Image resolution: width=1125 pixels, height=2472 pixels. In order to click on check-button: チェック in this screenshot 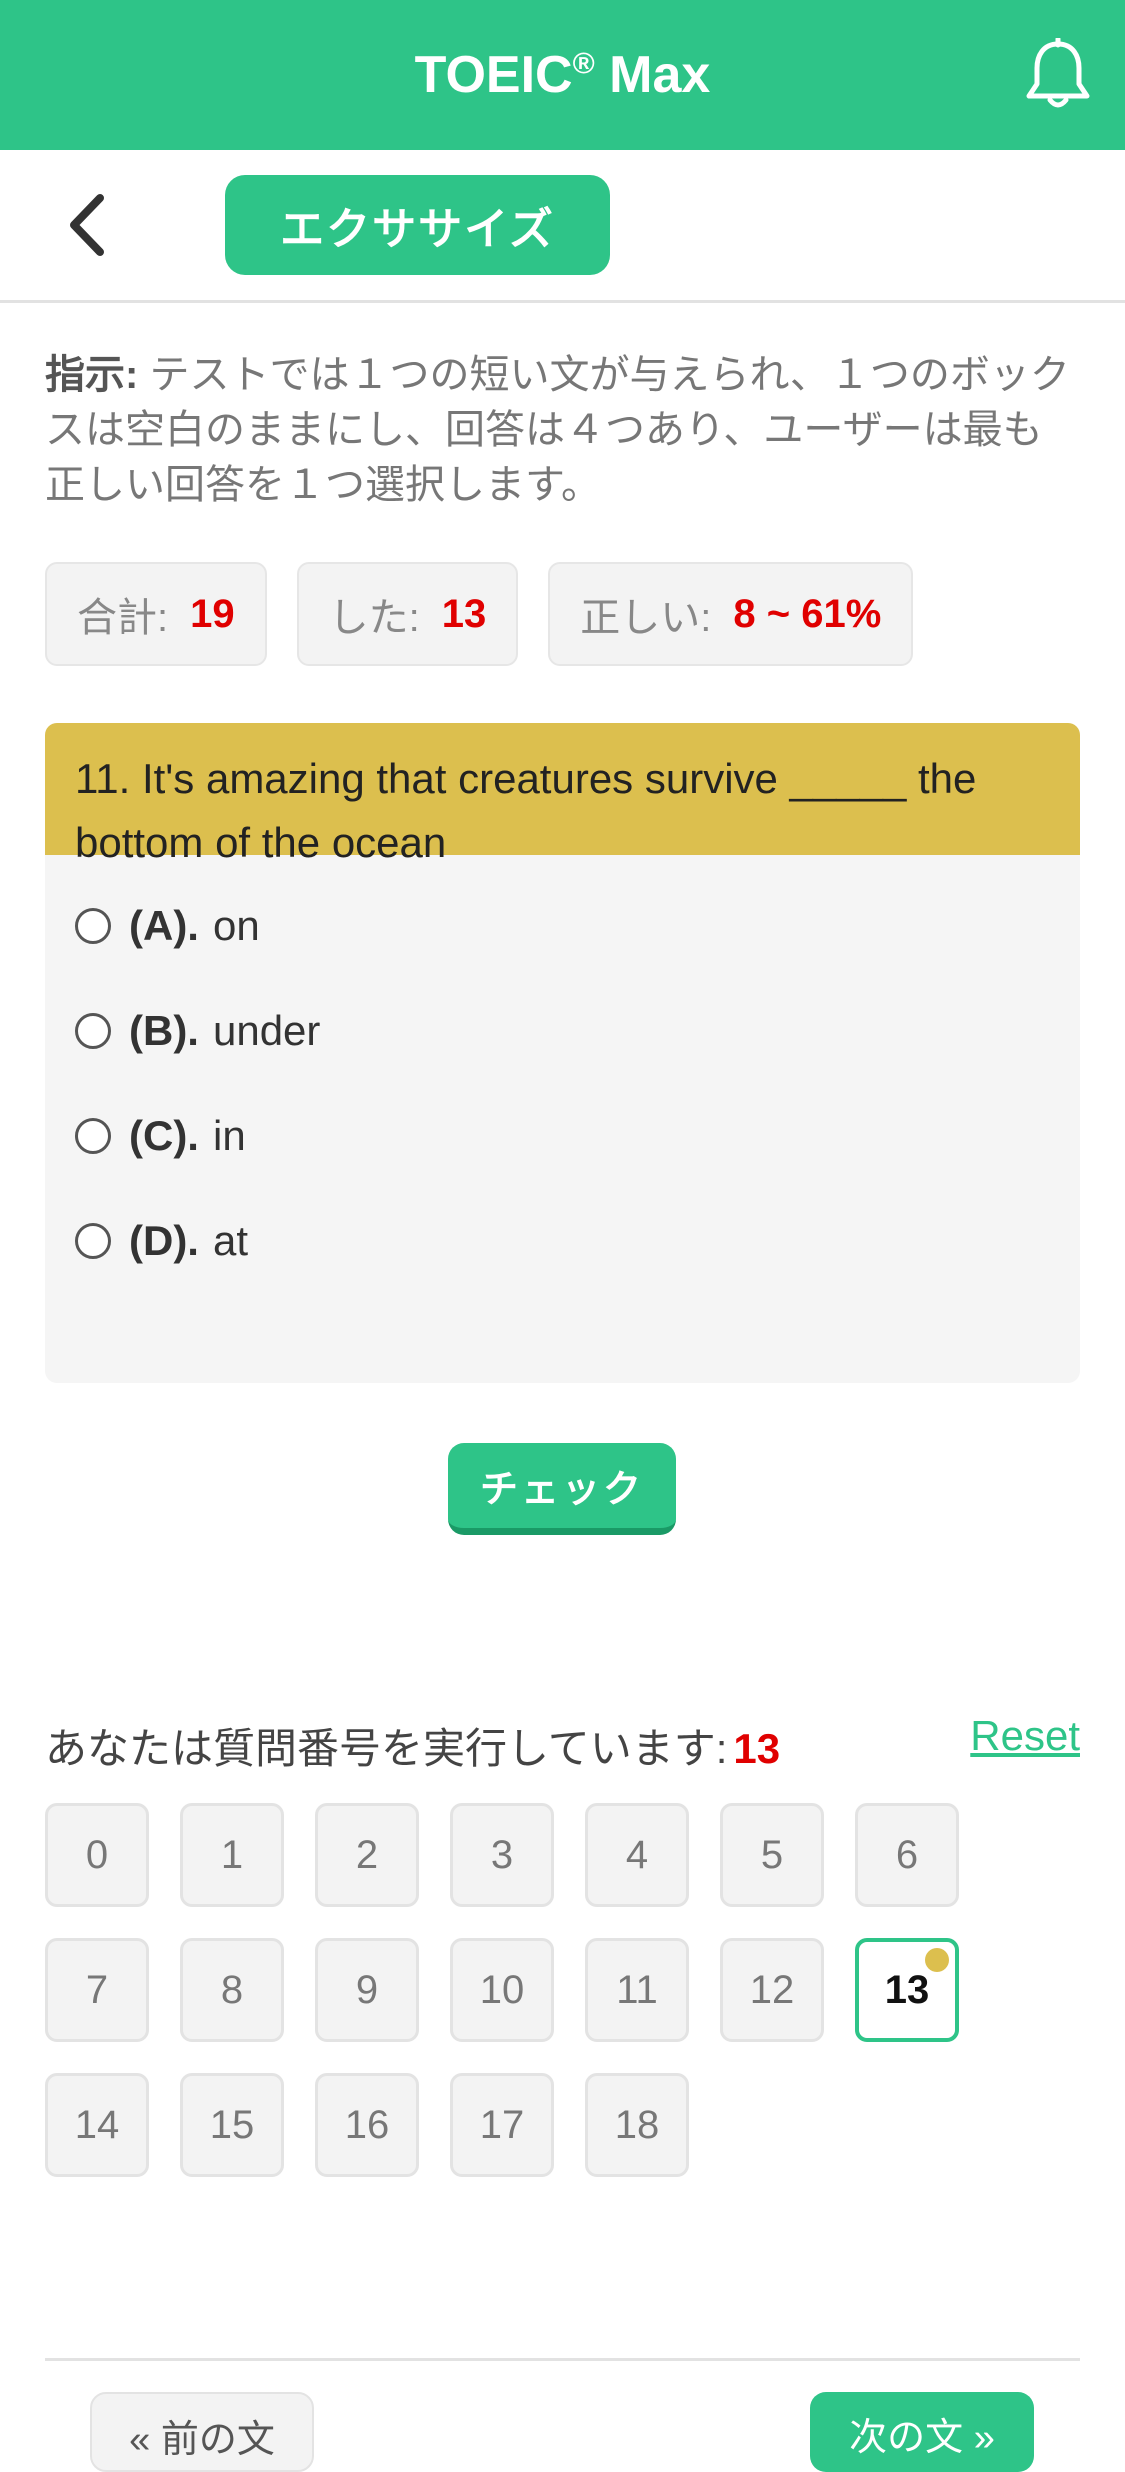, I will do `click(562, 1489)`.